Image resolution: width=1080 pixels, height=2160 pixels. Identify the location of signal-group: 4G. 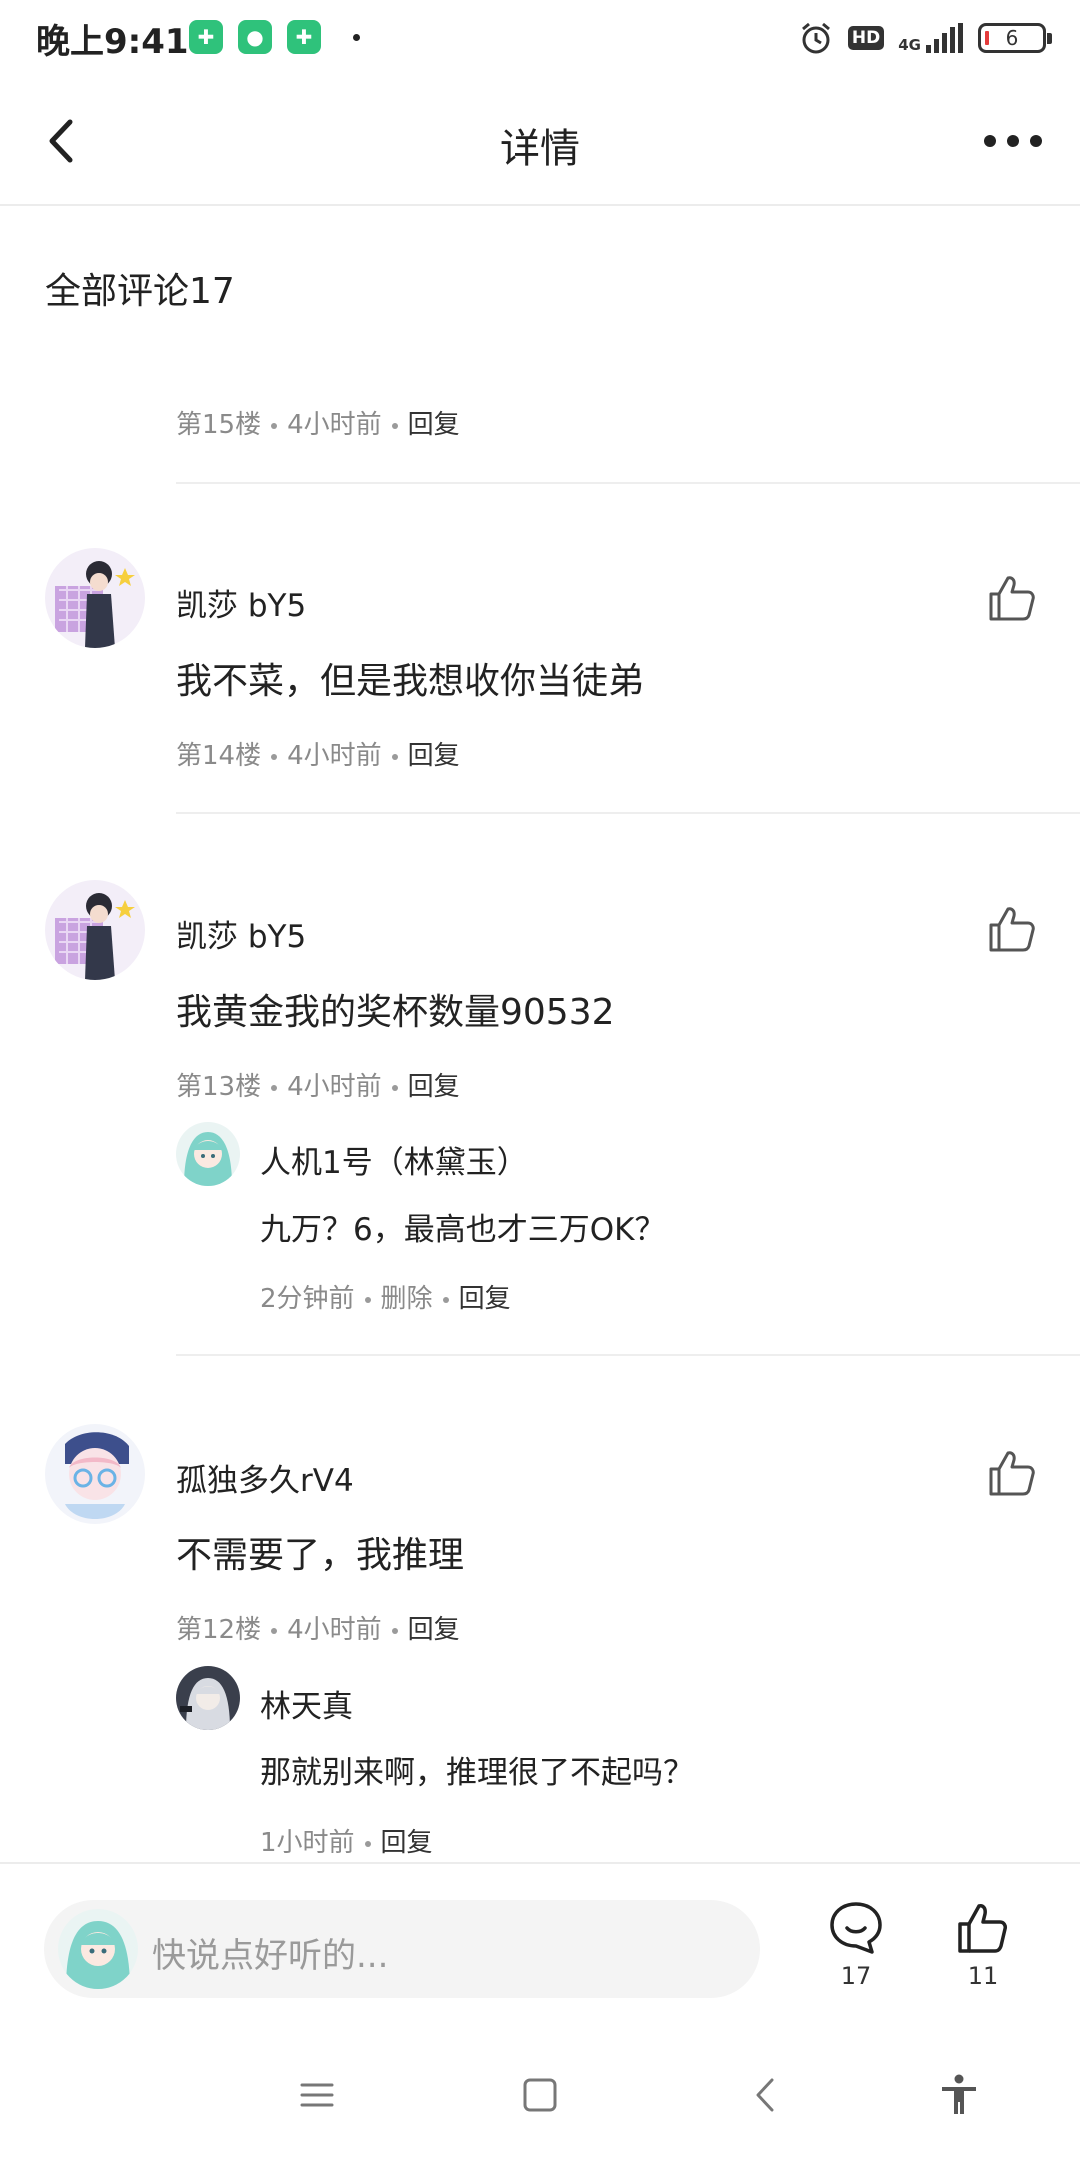
(931, 38).